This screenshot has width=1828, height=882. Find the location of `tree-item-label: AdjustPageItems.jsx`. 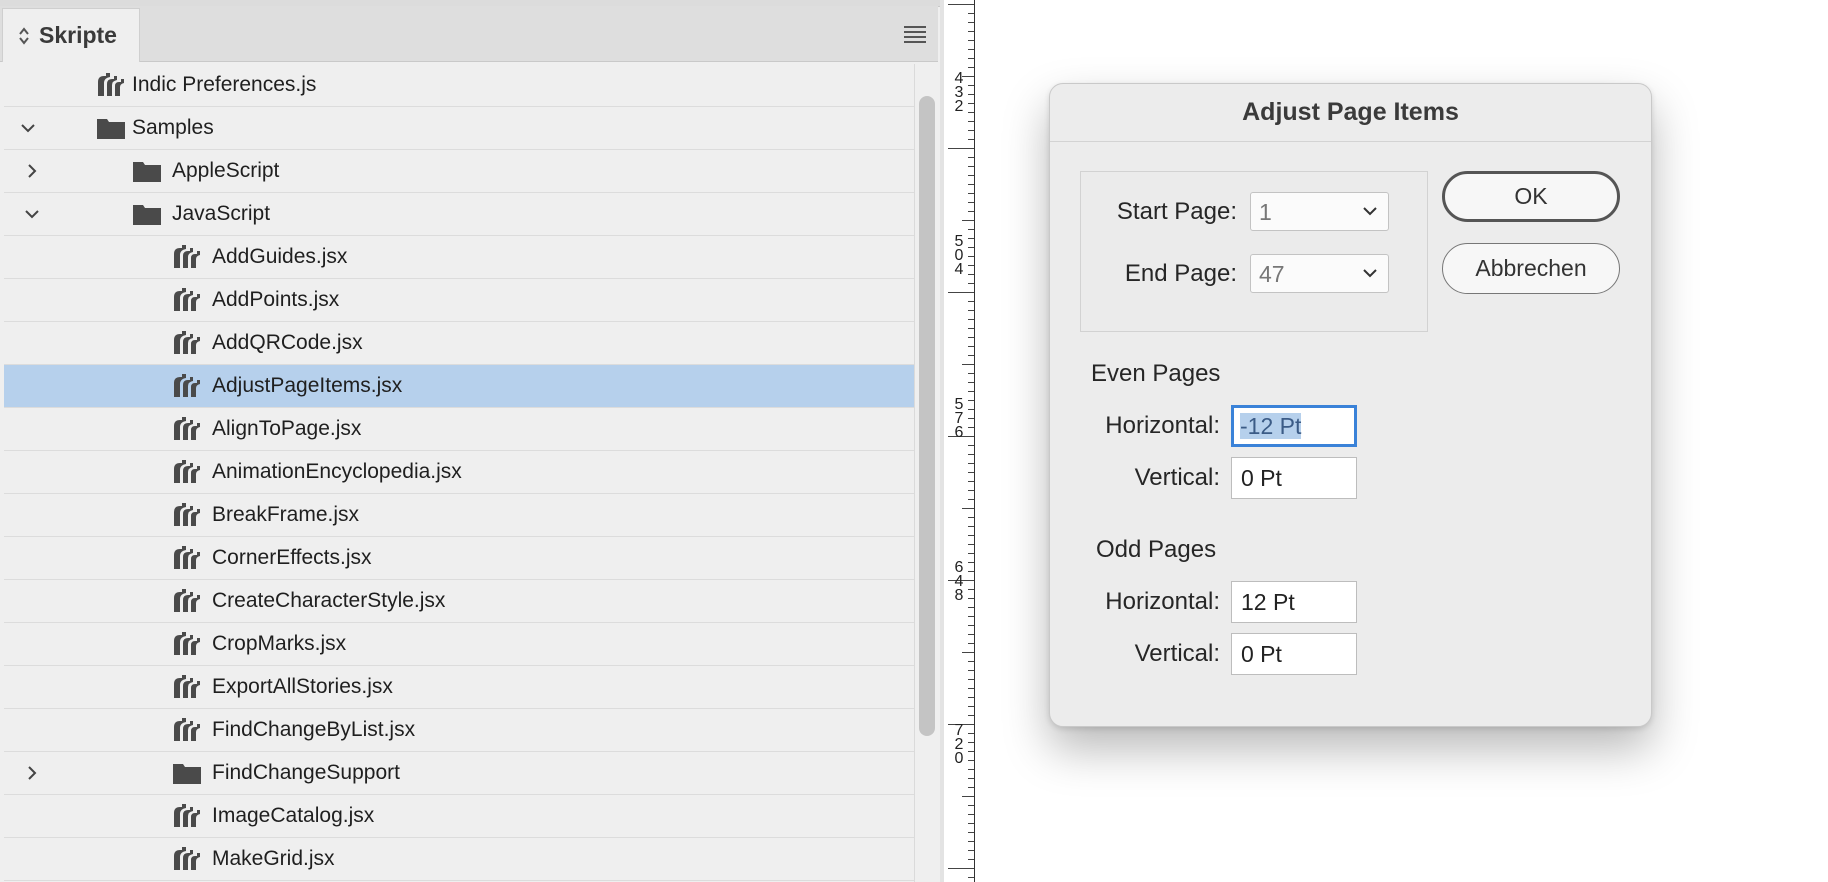

tree-item-label: AdjustPageItems.jsx is located at coordinates (307, 385).